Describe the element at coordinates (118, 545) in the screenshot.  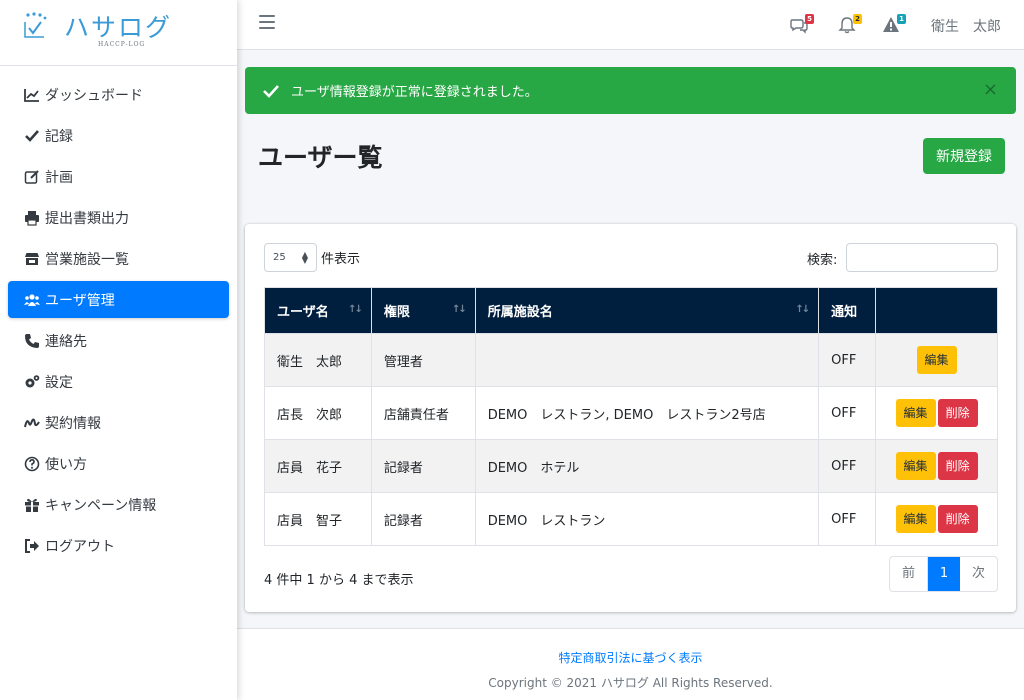
I see `sidebar-item-logout: ログアウト` at that location.